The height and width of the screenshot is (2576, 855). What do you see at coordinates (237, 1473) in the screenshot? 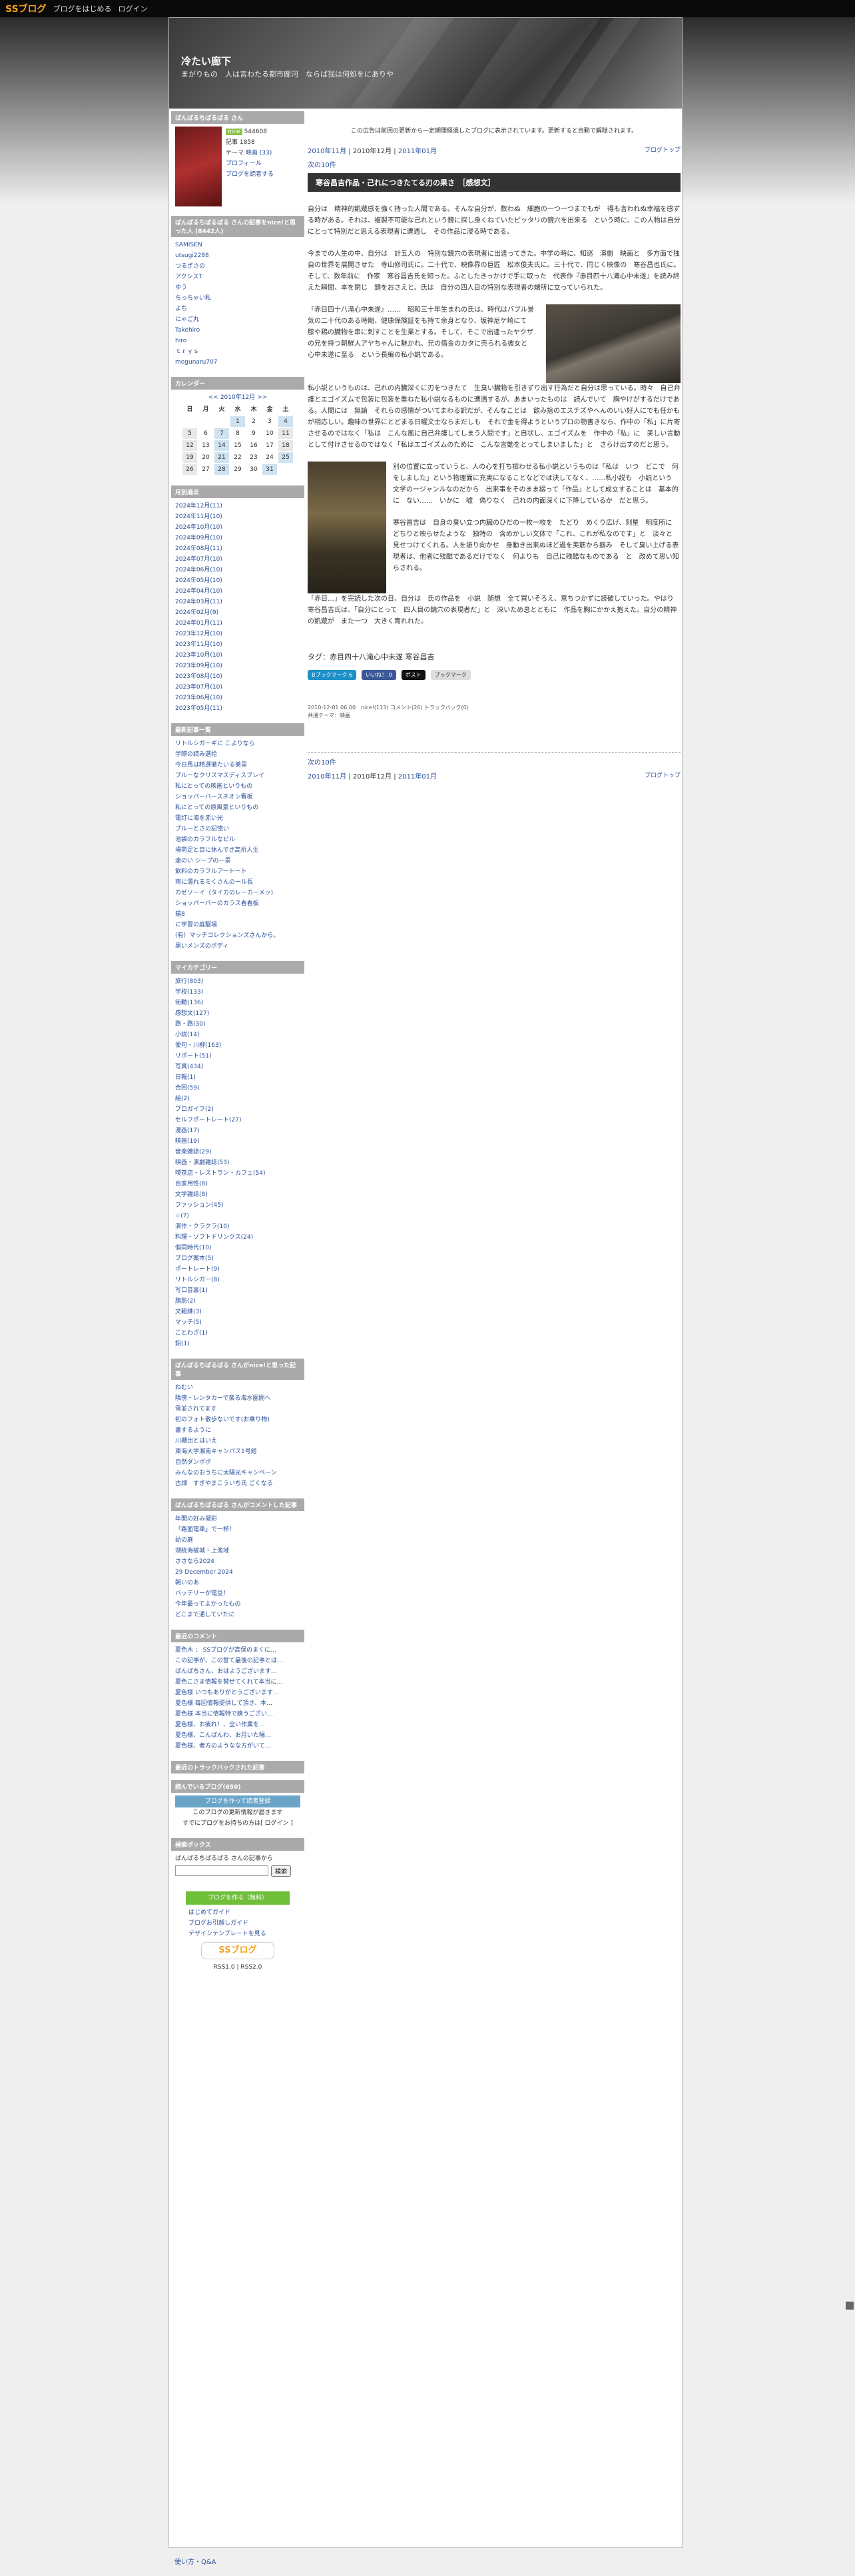
I see `nice-post-link: みんなのおうちに太陽光キャンペーン` at bounding box center [237, 1473].